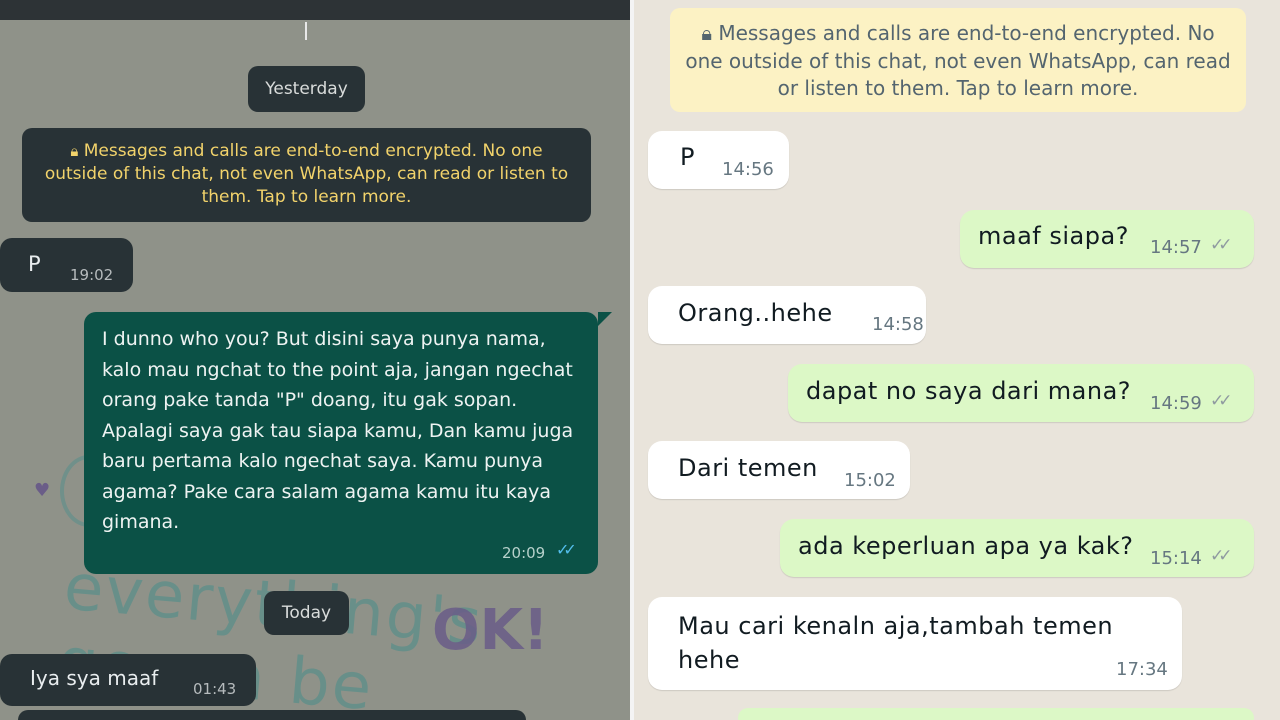  What do you see at coordinates (94, 678) in the screenshot?
I see `message-text: Iya sya maaf` at bounding box center [94, 678].